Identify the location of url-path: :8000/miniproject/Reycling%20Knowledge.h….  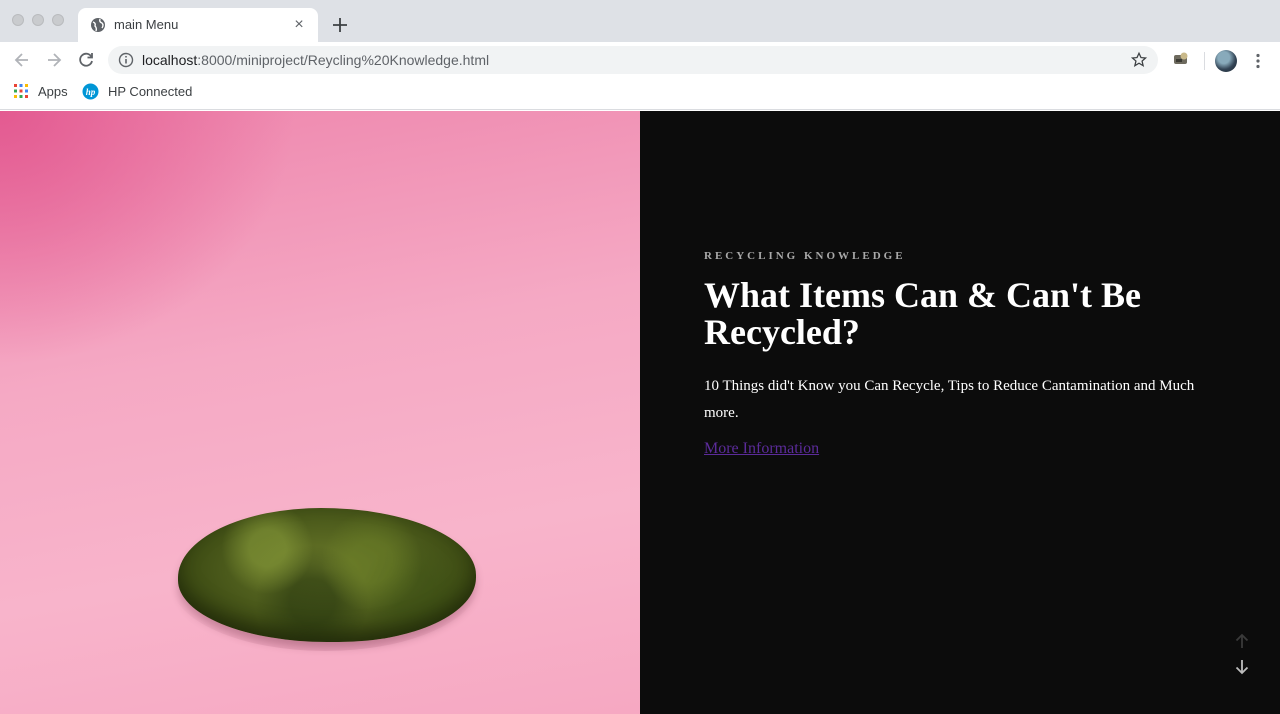
(343, 60).